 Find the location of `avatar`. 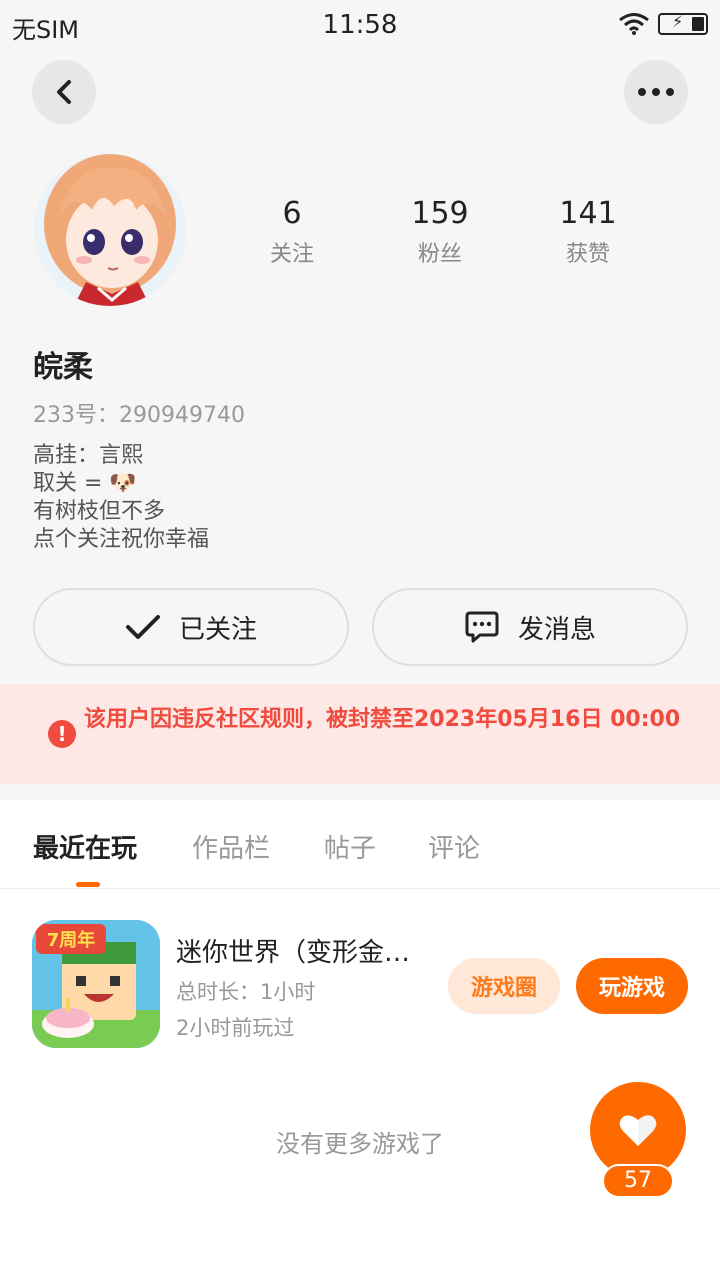

avatar is located at coordinates (110, 230).